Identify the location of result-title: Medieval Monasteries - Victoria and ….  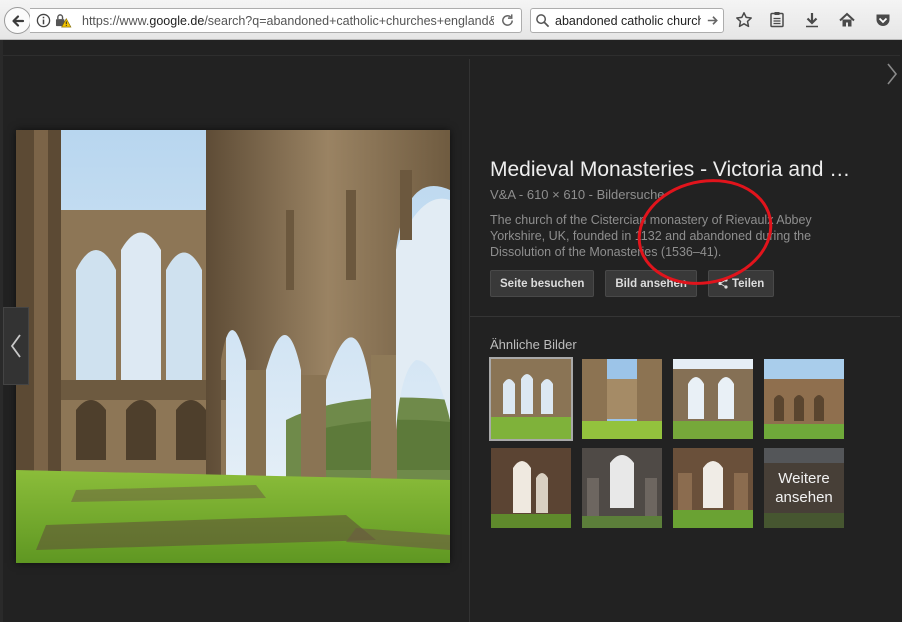
(687, 170).